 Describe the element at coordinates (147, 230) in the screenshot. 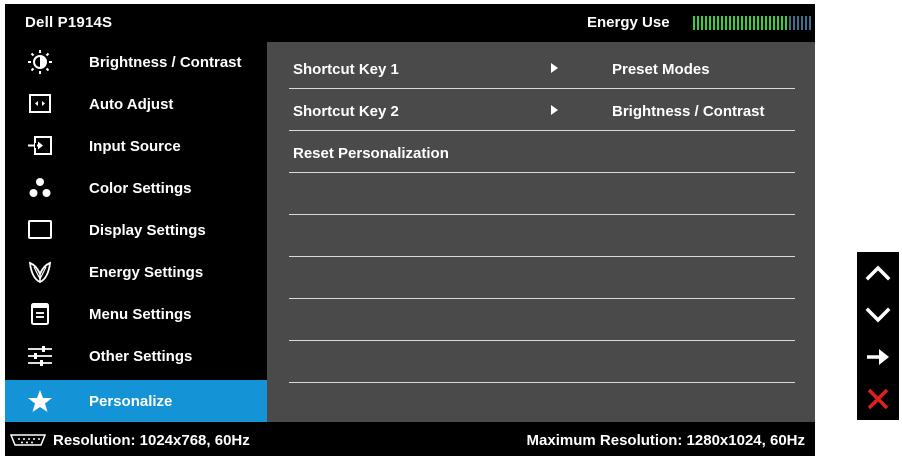

I see `menu-item-label: Display Settings` at that location.